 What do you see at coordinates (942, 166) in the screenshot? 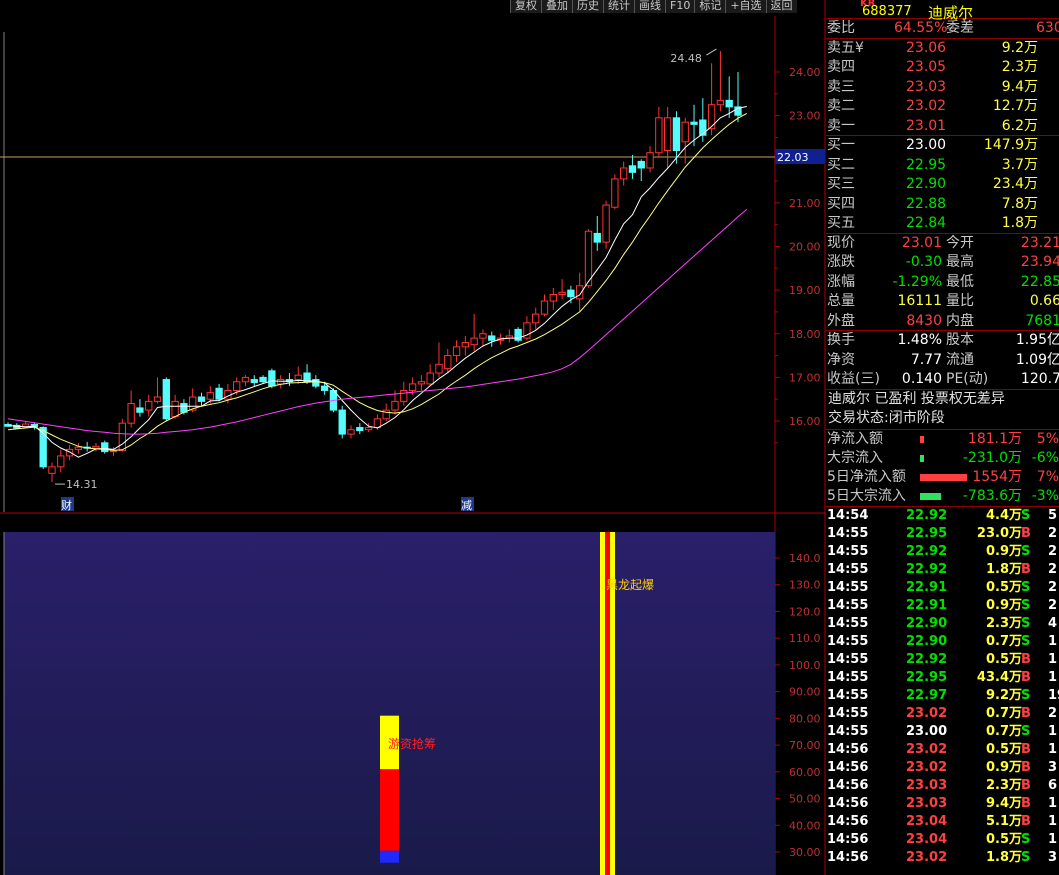
I see `bid-row: 买二 22.95 3.7万` at bounding box center [942, 166].